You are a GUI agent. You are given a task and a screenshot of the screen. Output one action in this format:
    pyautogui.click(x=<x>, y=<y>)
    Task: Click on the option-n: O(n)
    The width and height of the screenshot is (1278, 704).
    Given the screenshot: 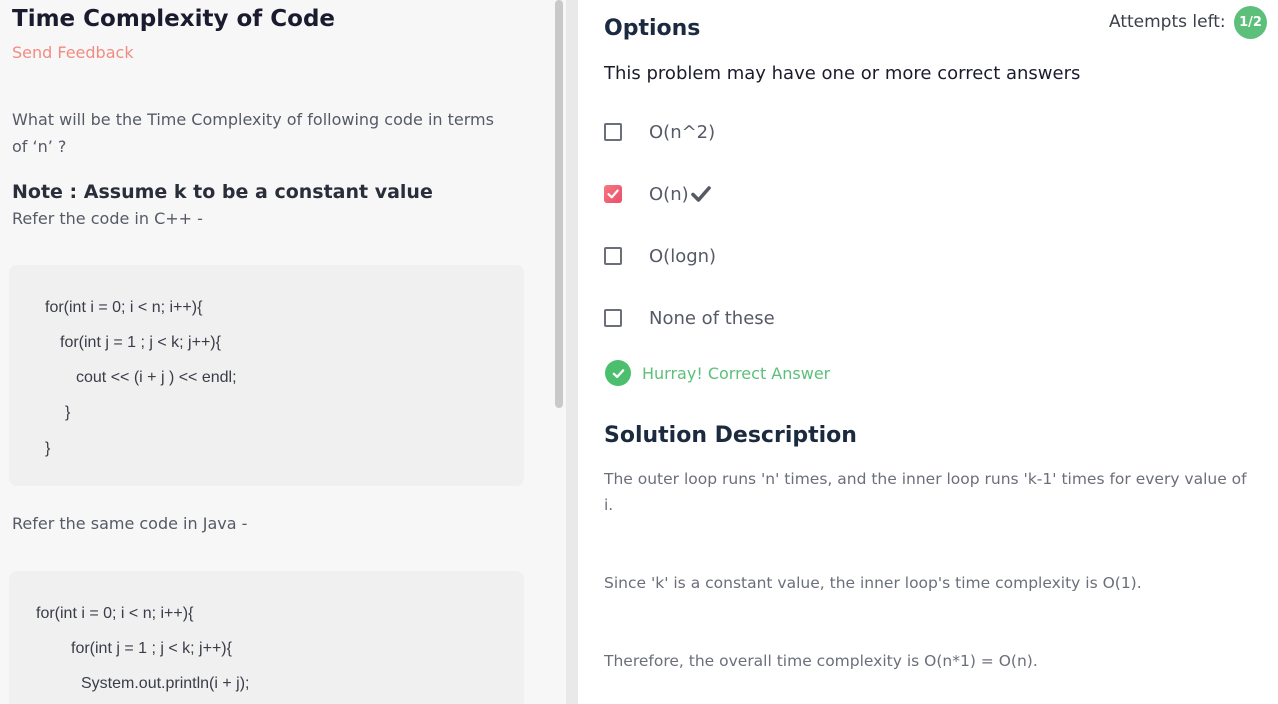 What is the action you would take?
    pyautogui.click(x=657, y=194)
    